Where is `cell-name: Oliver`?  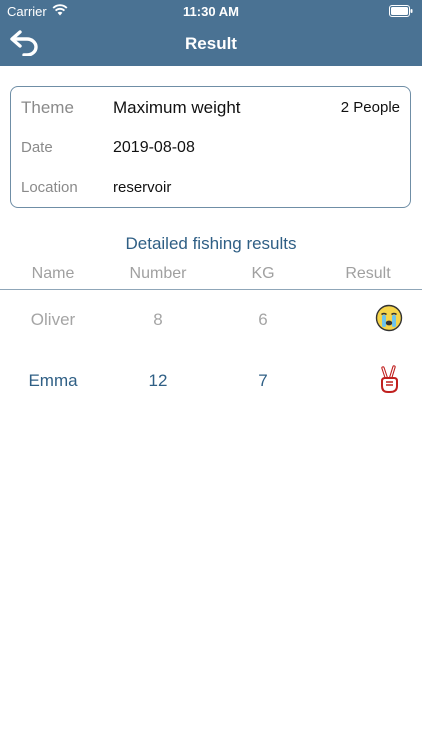 cell-name: Oliver is located at coordinates (53, 319).